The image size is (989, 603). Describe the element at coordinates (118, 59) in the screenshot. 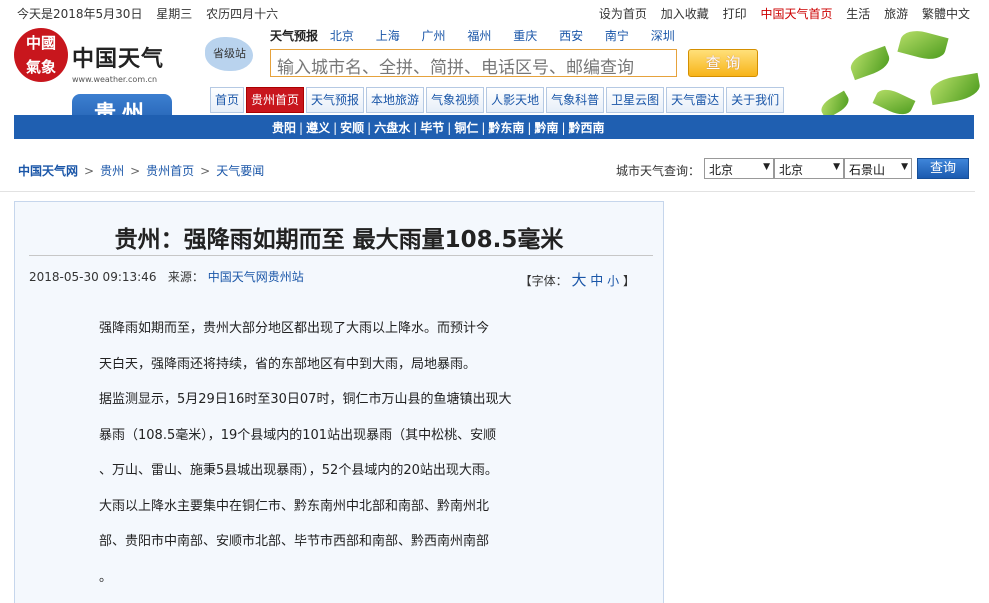

I see `logo-name: 中国天气` at that location.